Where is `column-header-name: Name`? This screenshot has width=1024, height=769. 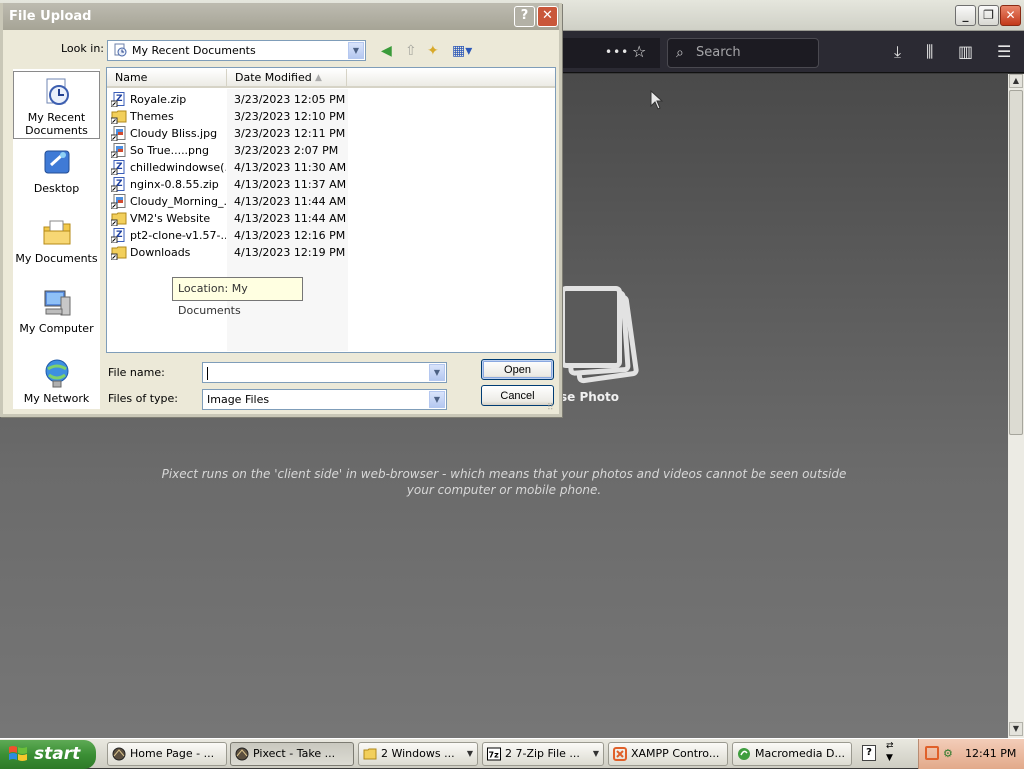 column-header-name: Name is located at coordinates (167, 78).